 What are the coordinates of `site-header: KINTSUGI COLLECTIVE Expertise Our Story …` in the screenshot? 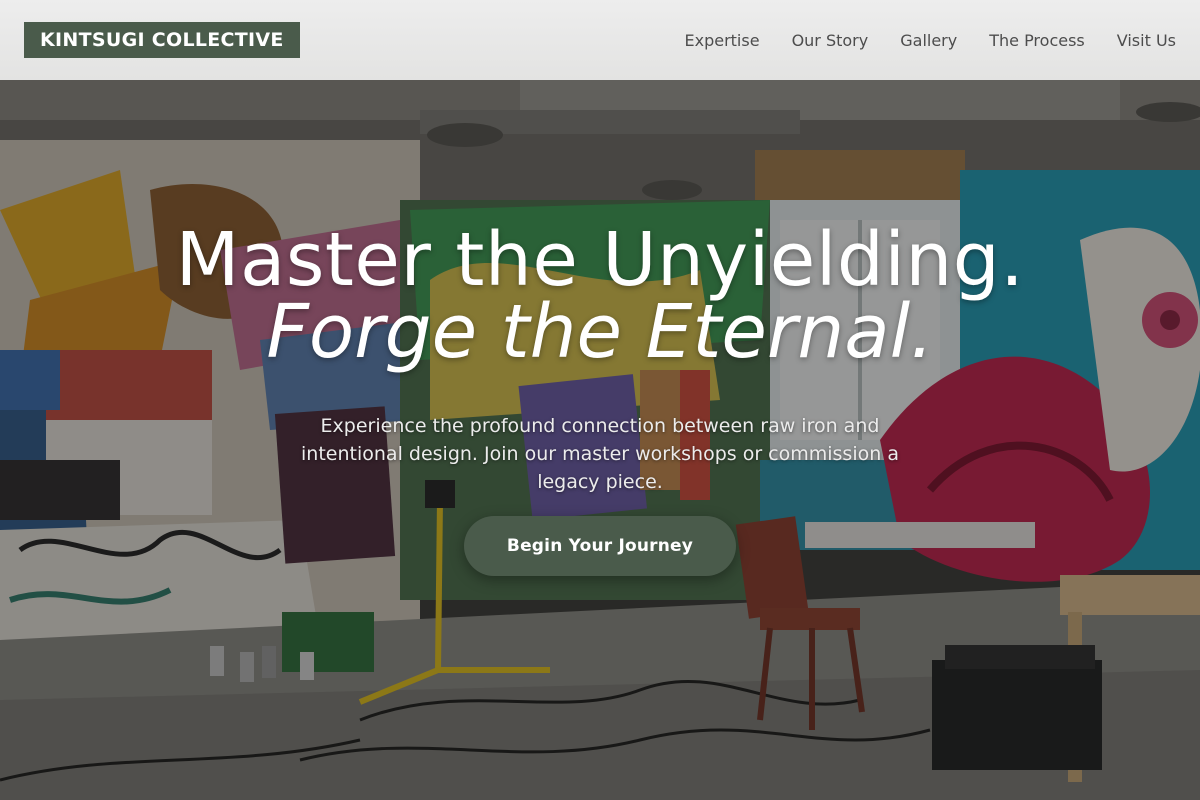 It's located at (600, 40).